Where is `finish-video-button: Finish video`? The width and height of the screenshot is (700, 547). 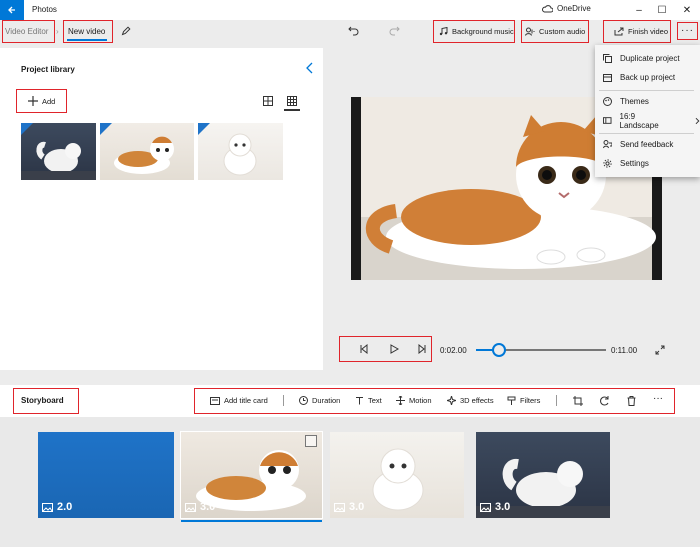
finish-video-button: Finish video is located at coordinates (641, 31).